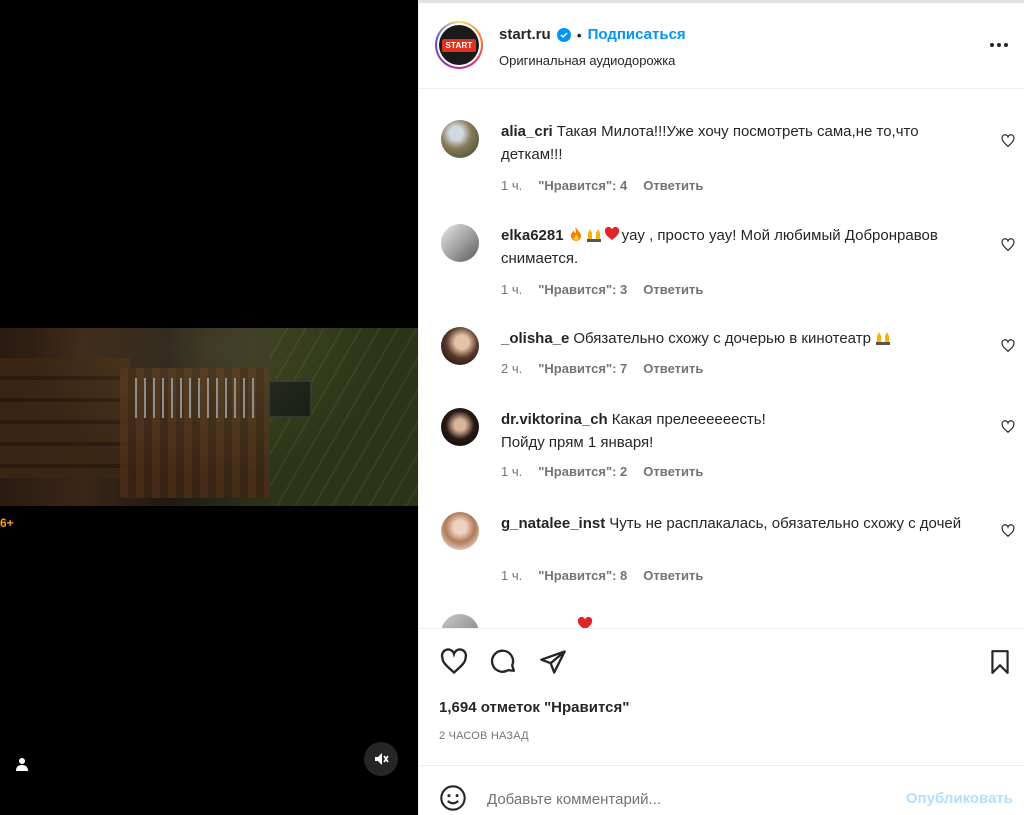 The image size is (1024, 815). Describe the element at coordinates (563, 34) in the screenshot. I see `verified-badge-icon` at that location.